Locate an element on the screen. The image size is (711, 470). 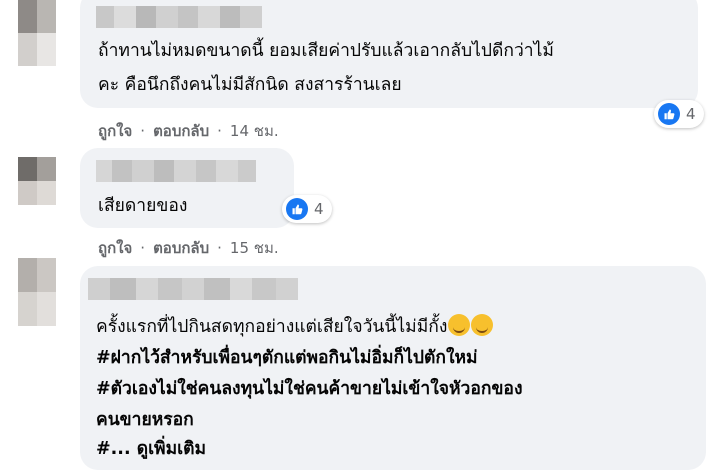
timestamp: 15 ชม. is located at coordinates (254, 248).